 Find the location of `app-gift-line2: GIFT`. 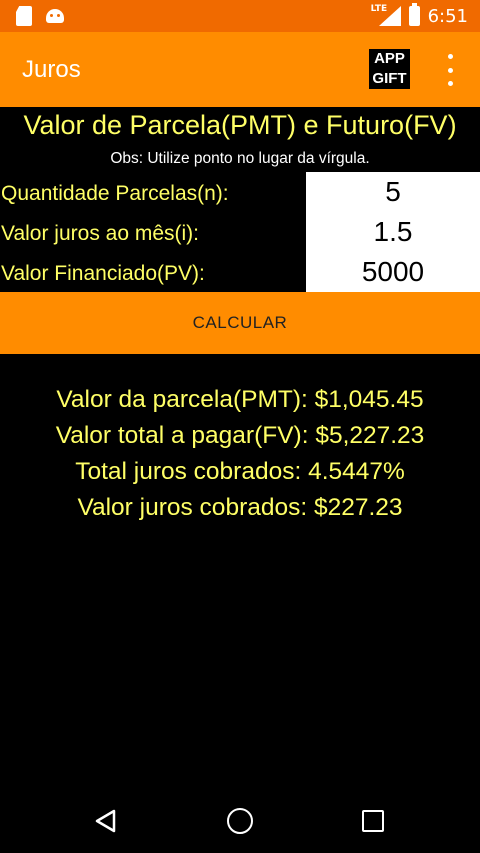

app-gift-line2: GIFT is located at coordinates (389, 78).